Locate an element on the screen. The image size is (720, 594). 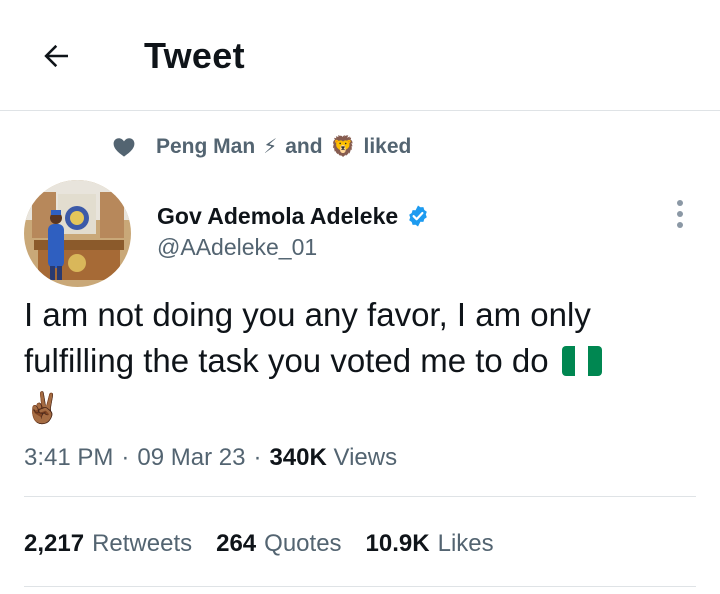
back-button is located at coordinates (56, 56).